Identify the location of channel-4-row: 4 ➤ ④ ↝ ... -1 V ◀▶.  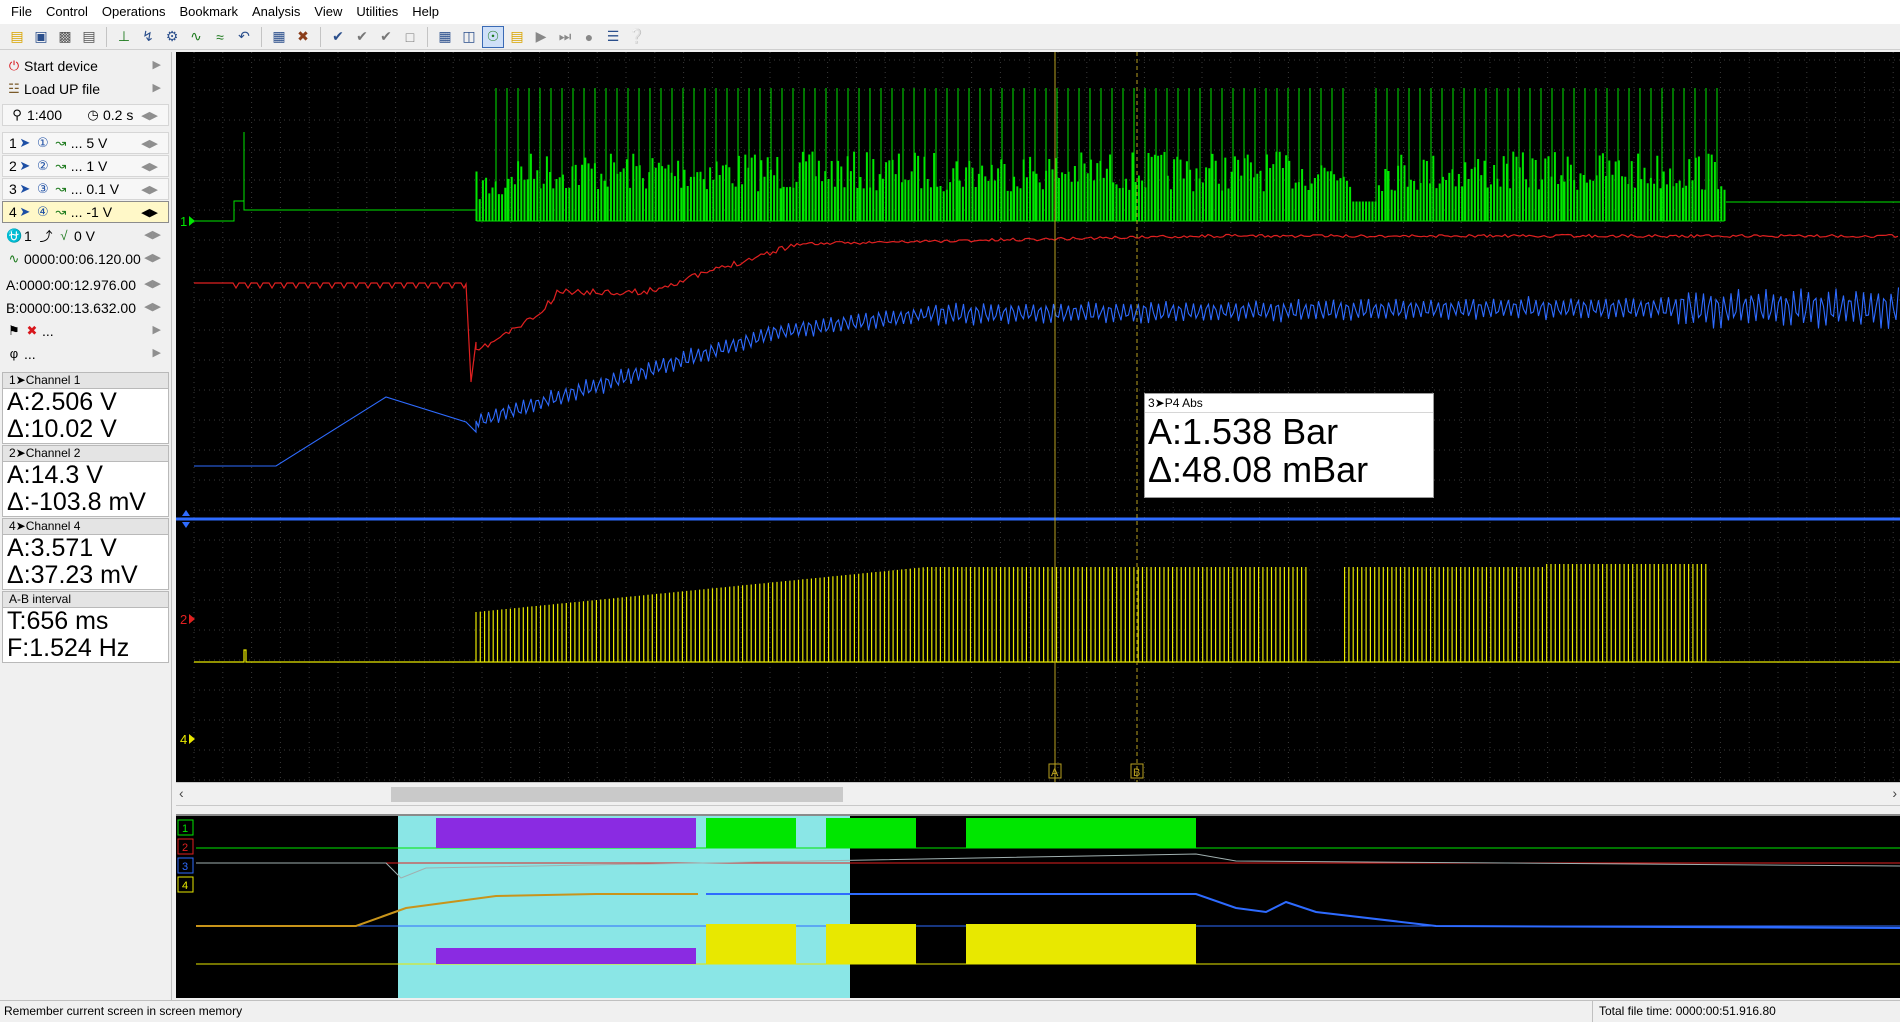
(85, 212).